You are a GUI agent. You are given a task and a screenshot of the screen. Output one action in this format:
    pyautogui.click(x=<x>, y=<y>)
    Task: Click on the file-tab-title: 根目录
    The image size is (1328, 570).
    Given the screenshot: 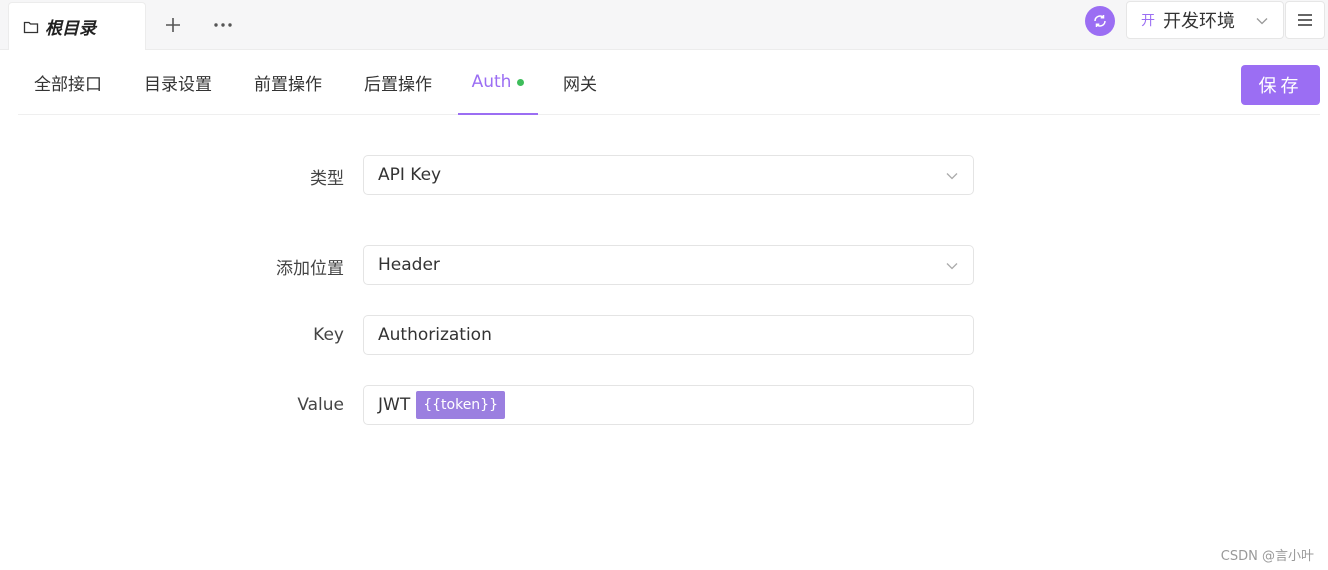 What is the action you would take?
    pyautogui.click(x=70, y=29)
    